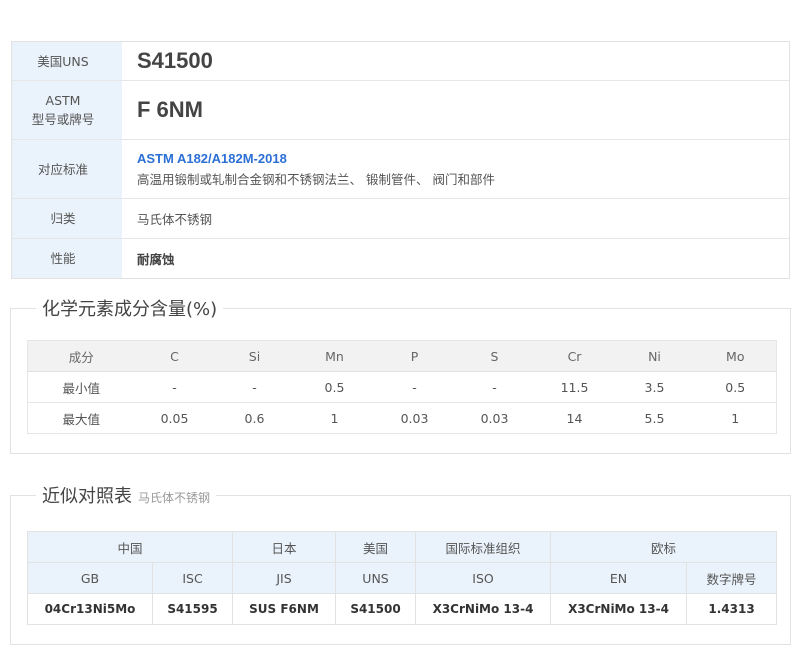 The image size is (800, 670). What do you see at coordinates (735, 356) in the screenshot?
I see `header-cell: Mo` at bounding box center [735, 356].